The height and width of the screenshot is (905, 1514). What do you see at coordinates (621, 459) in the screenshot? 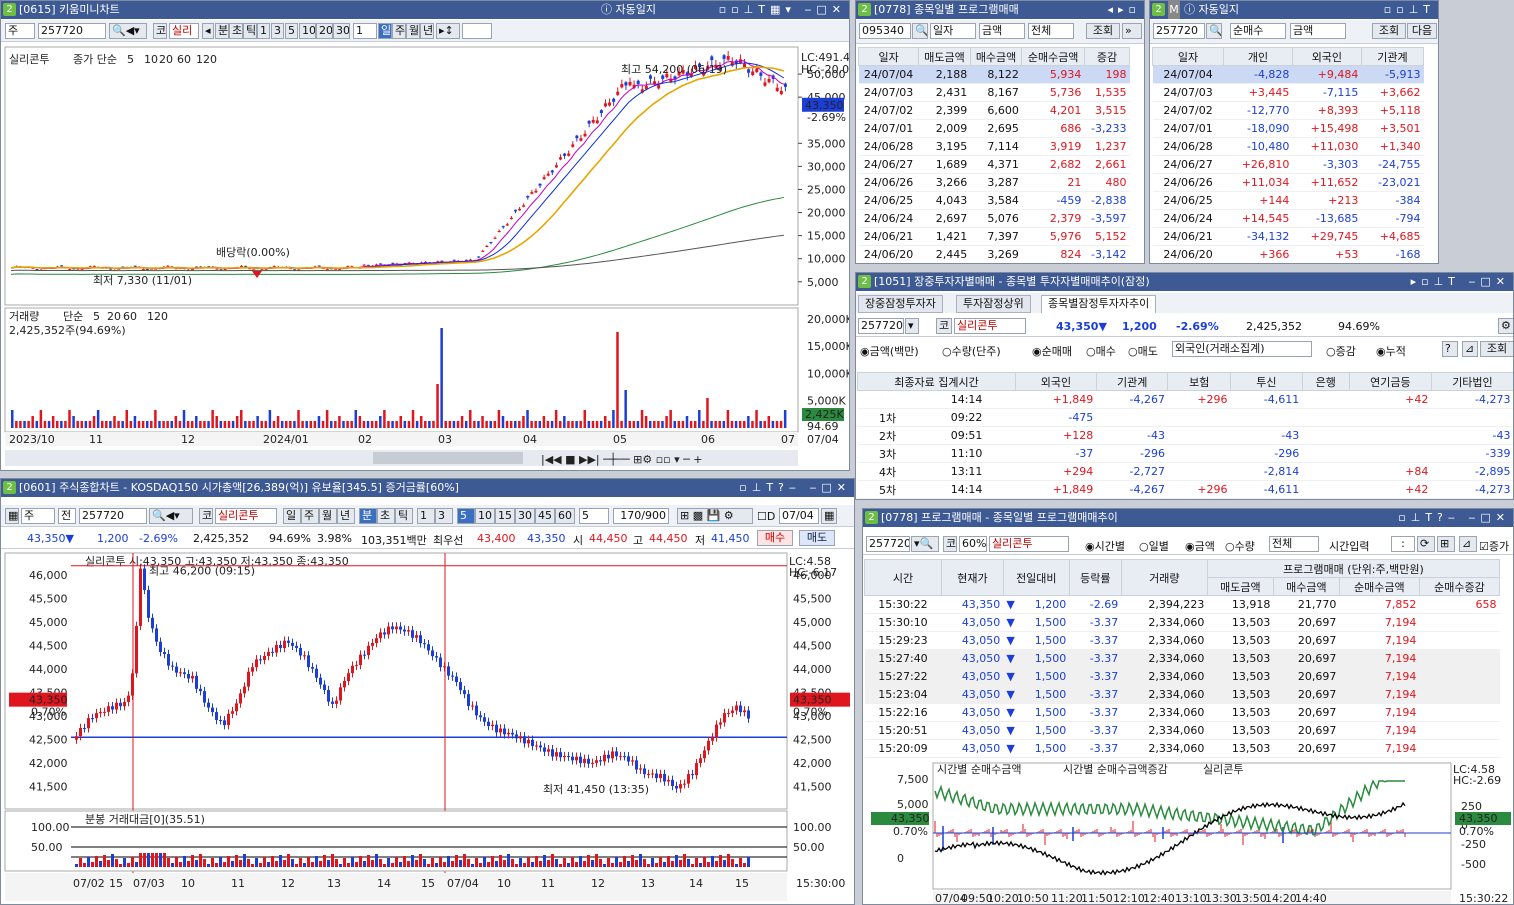
I see `navigation-icons: |◀◀ ■ ▶▶| ─┼── ⊞⚙ ▫▫ ▾ ─ +` at bounding box center [621, 459].